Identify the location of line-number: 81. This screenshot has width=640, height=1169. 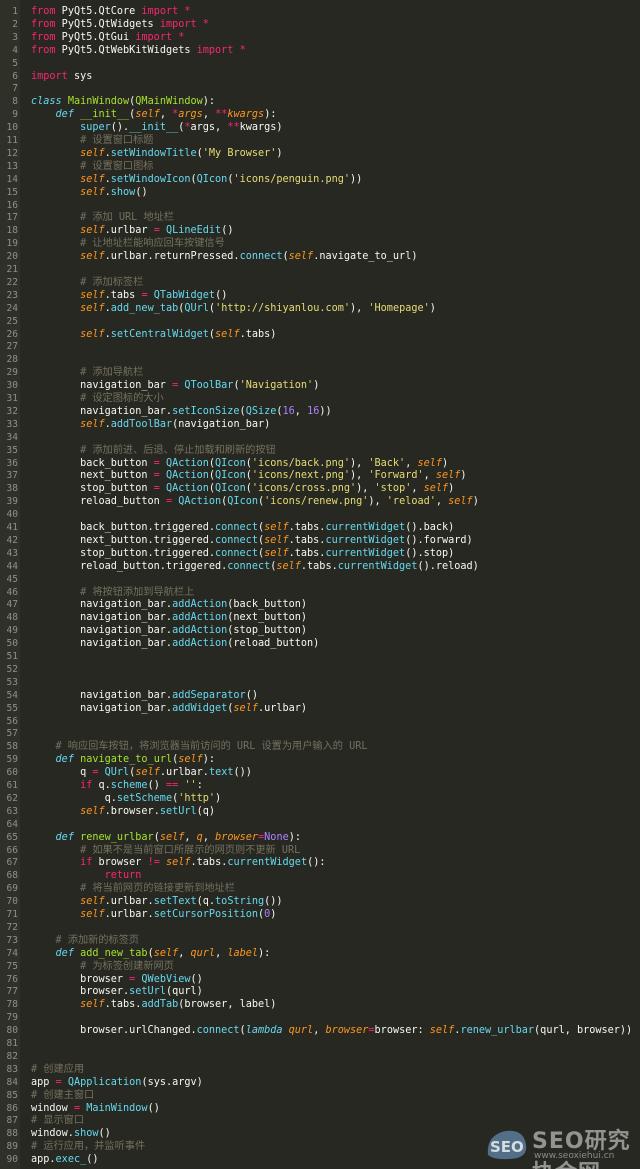
(12, 1043).